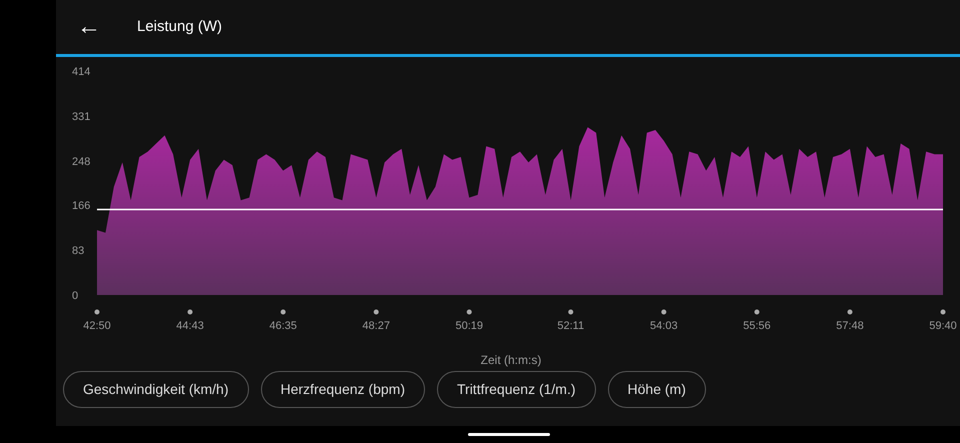 The image size is (960, 443). Describe the element at coordinates (97, 326) in the screenshot. I see `axis-label: 42:50` at that location.